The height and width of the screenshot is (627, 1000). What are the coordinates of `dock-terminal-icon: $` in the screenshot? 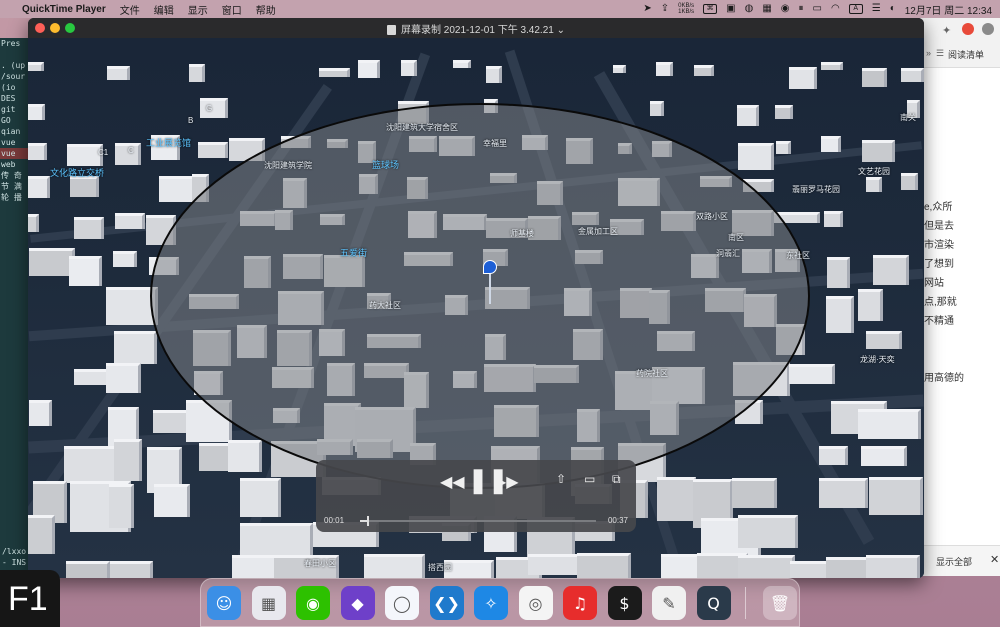 It's located at (624, 603).